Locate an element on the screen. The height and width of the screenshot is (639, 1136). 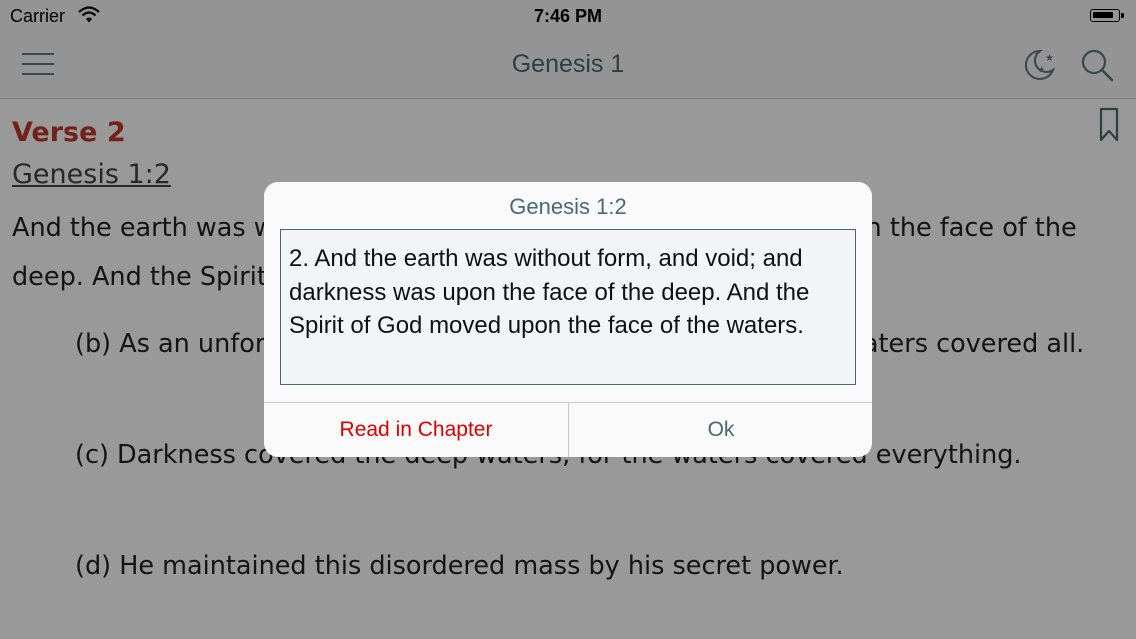
alert-title: Genesis 1:2 is located at coordinates (568, 206).